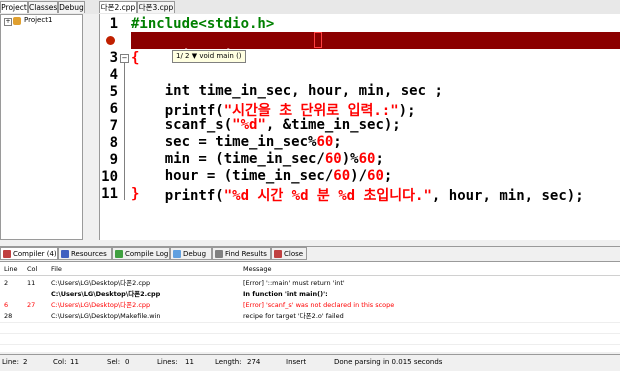  What do you see at coordinates (6, 283) in the screenshot?
I see `cell-line: 2` at bounding box center [6, 283].